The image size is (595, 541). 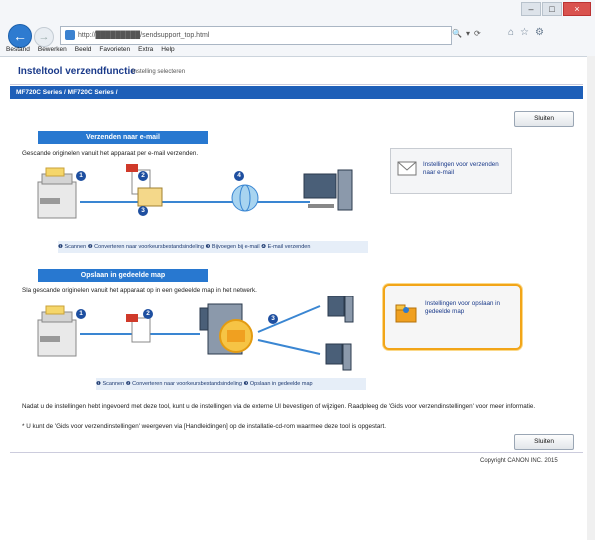 I want to click on settings-icon: ⚙, so click(x=539, y=32).